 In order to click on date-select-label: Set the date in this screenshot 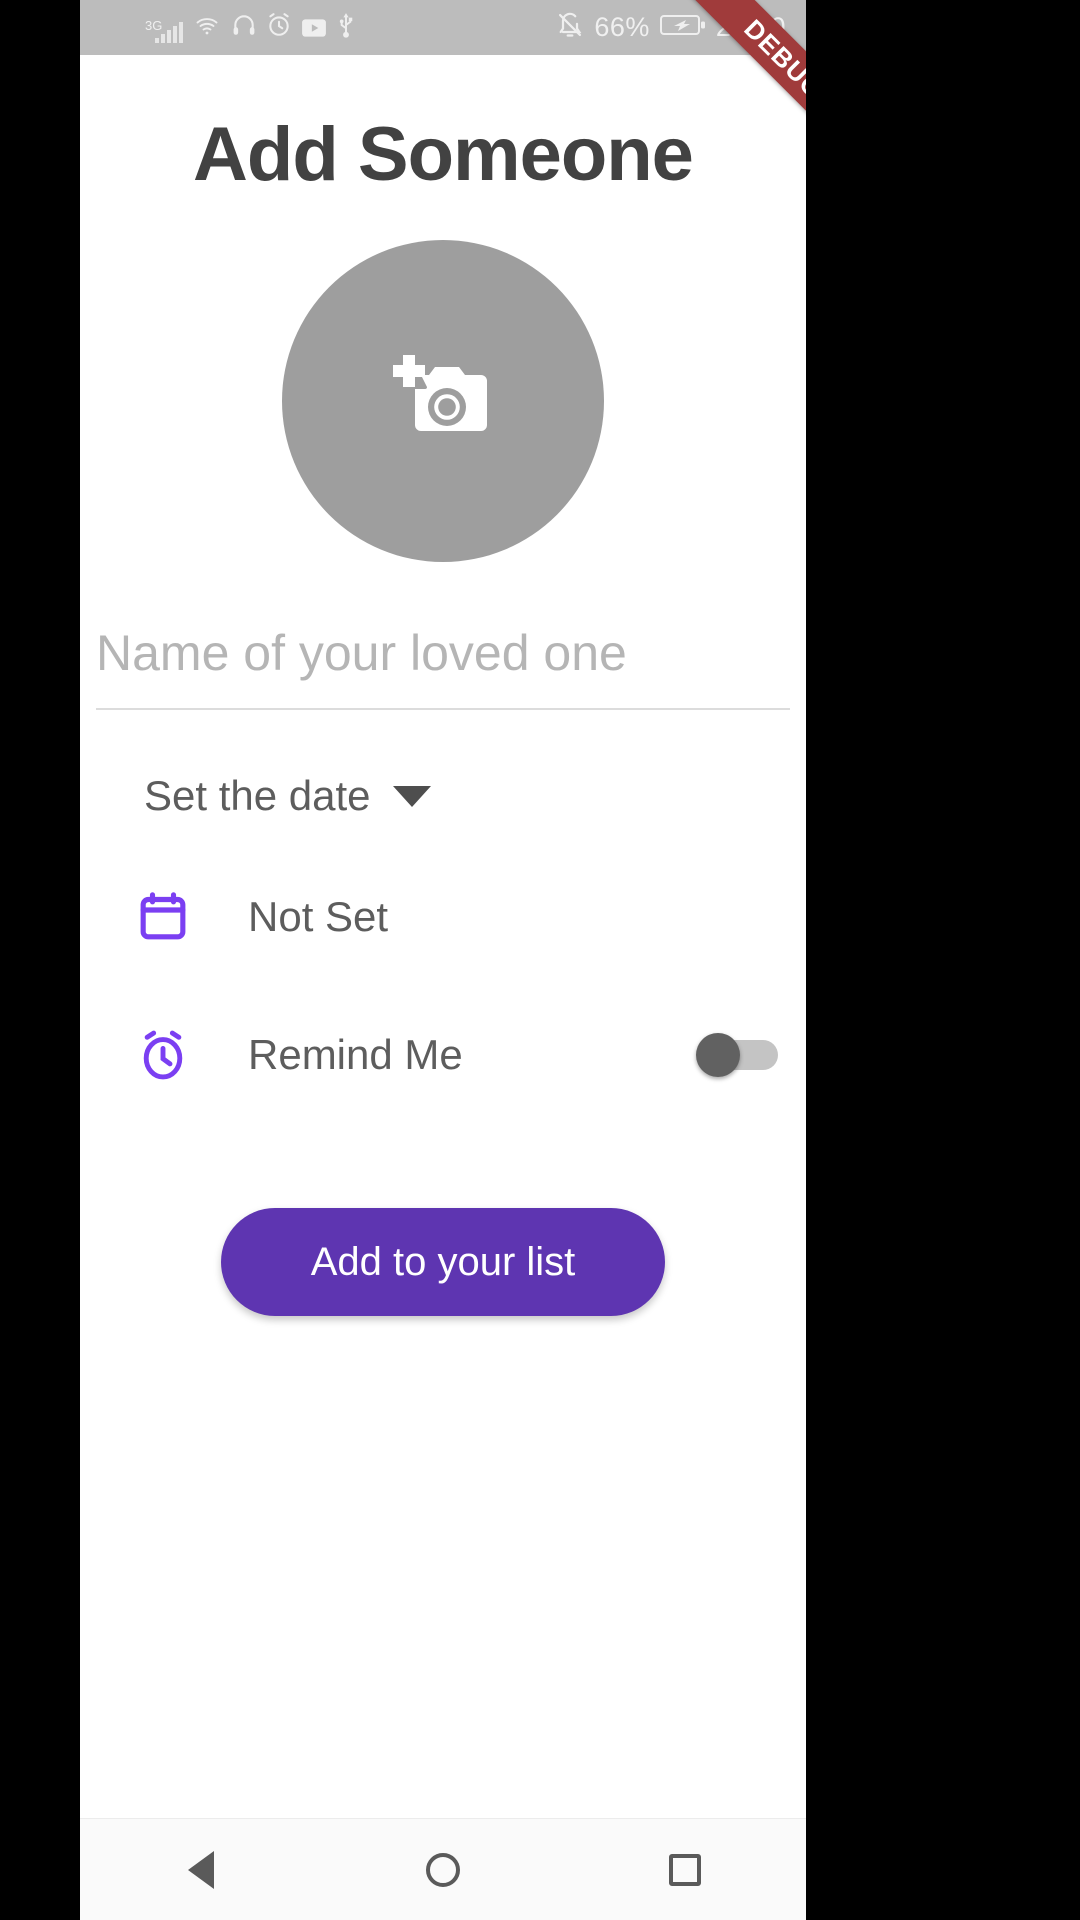, I will do `click(257, 795)`.